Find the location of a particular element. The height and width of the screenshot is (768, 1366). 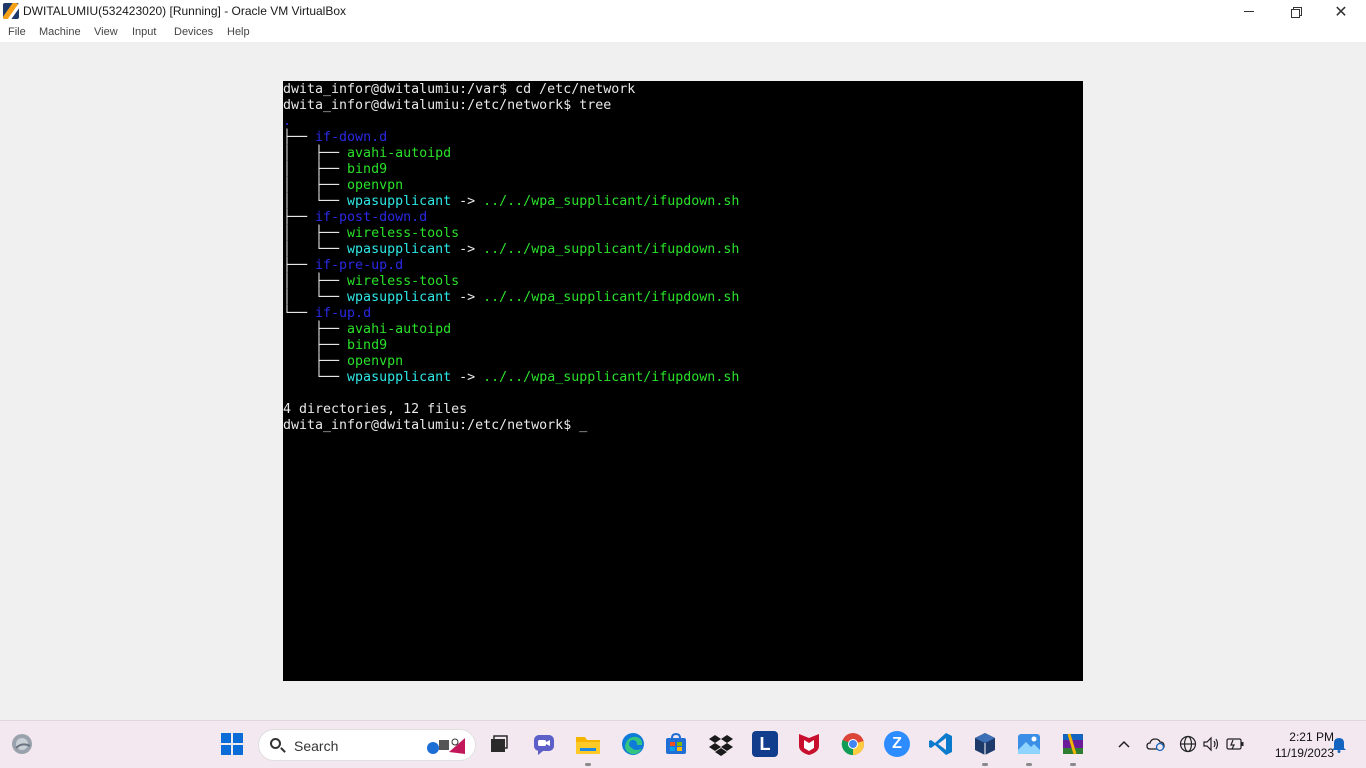

l-app-icon: L is located at coordinates (765, 744).